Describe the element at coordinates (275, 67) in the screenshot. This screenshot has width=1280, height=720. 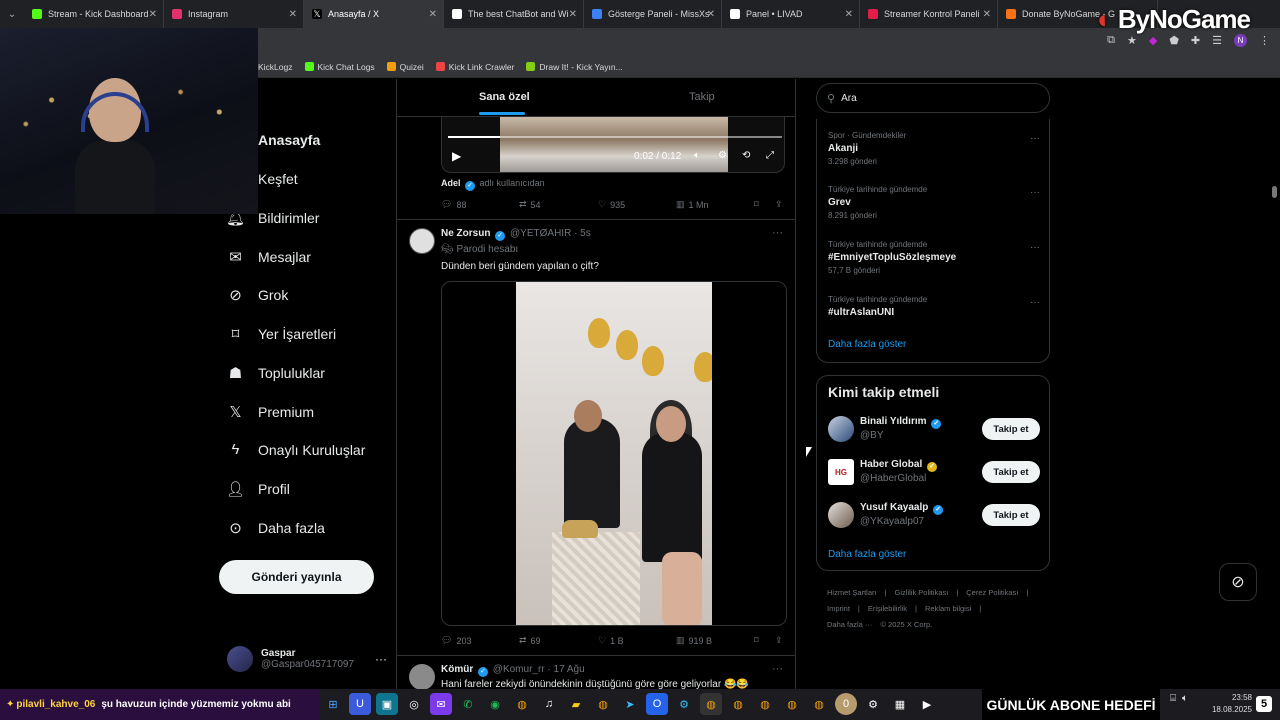
I see `bookmark-kicklogz: KickLogz` at that location.